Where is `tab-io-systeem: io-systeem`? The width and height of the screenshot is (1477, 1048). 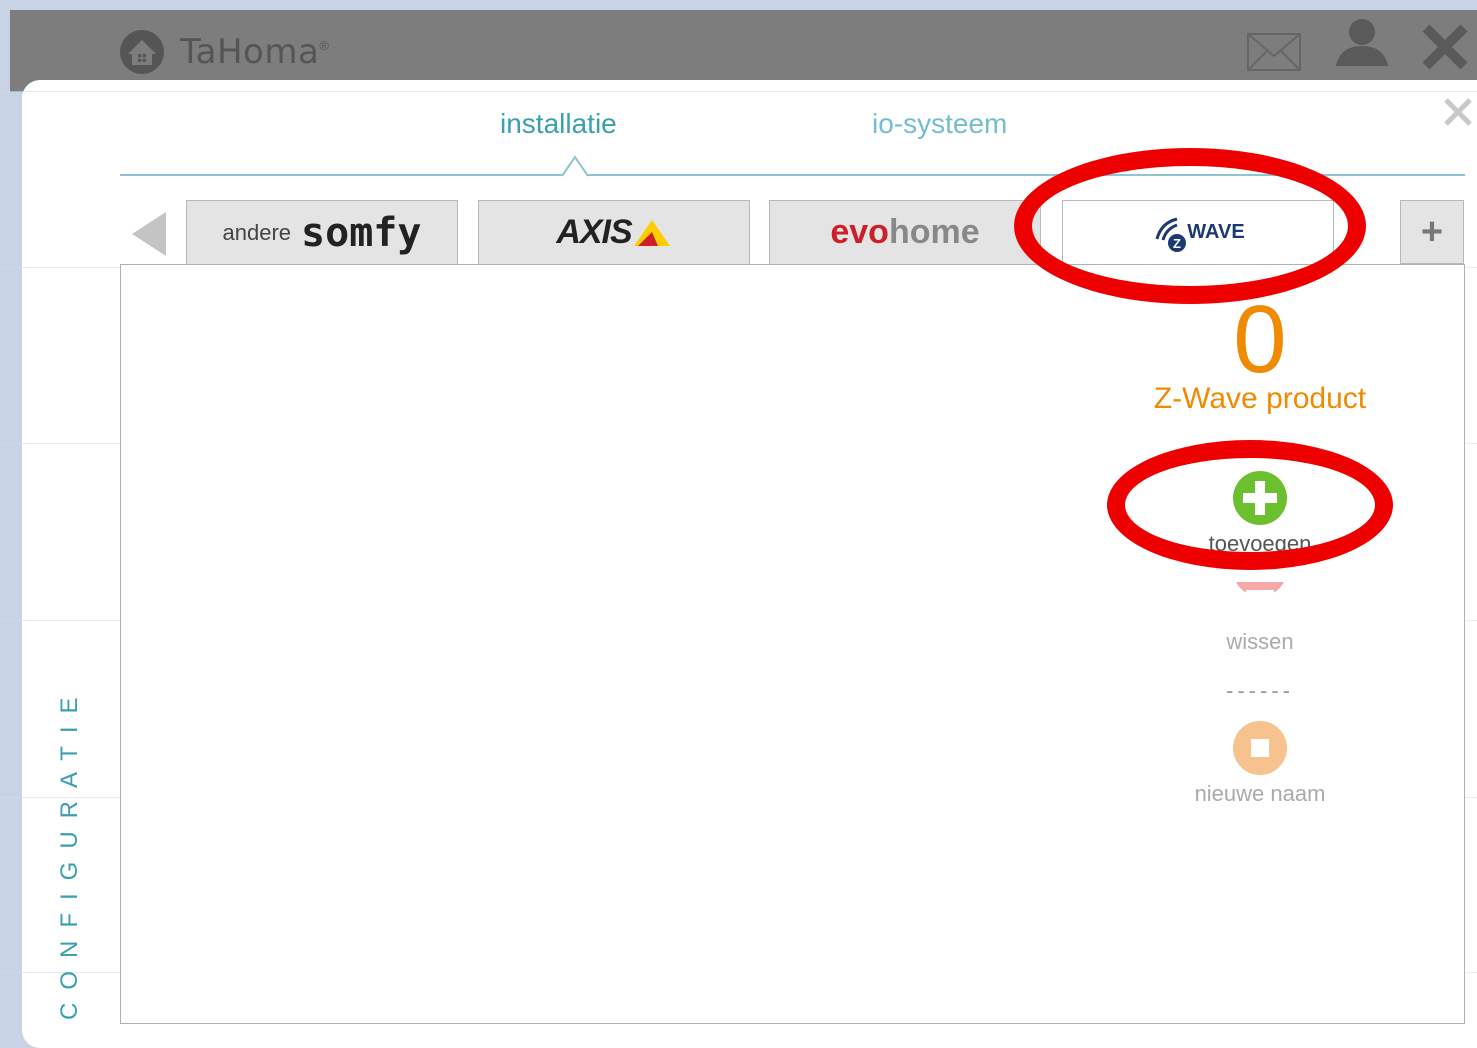
tab-io-systeem: io-systeem is located at coordinates (939, 124).